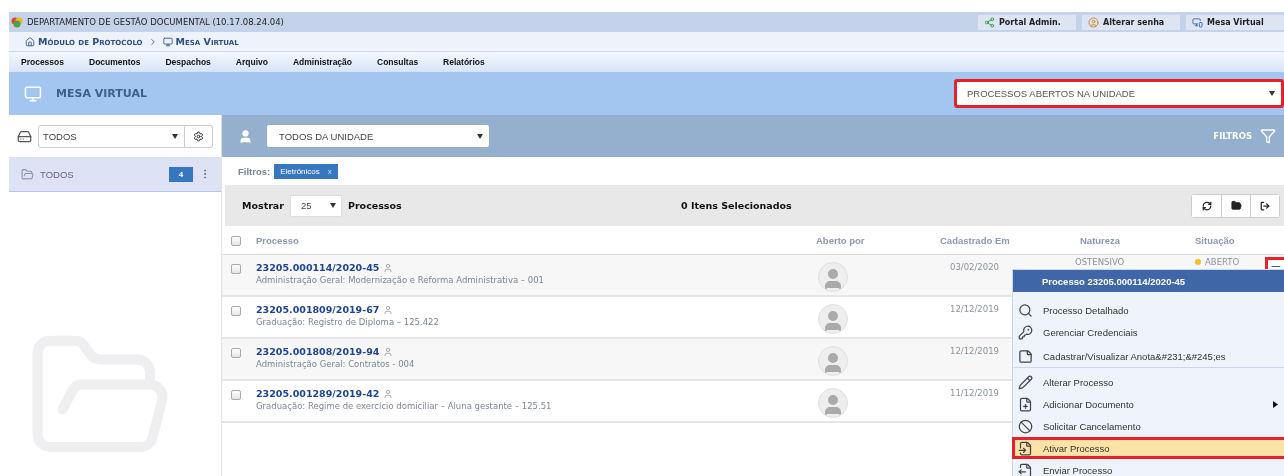 Image resolution: width=1284 pixels, height=476 pixels. What do you see at coordinates (318, 351) in the screenshot?
I see `process-number: 23205.001808/2019-94` at bounding box center [318, 351].